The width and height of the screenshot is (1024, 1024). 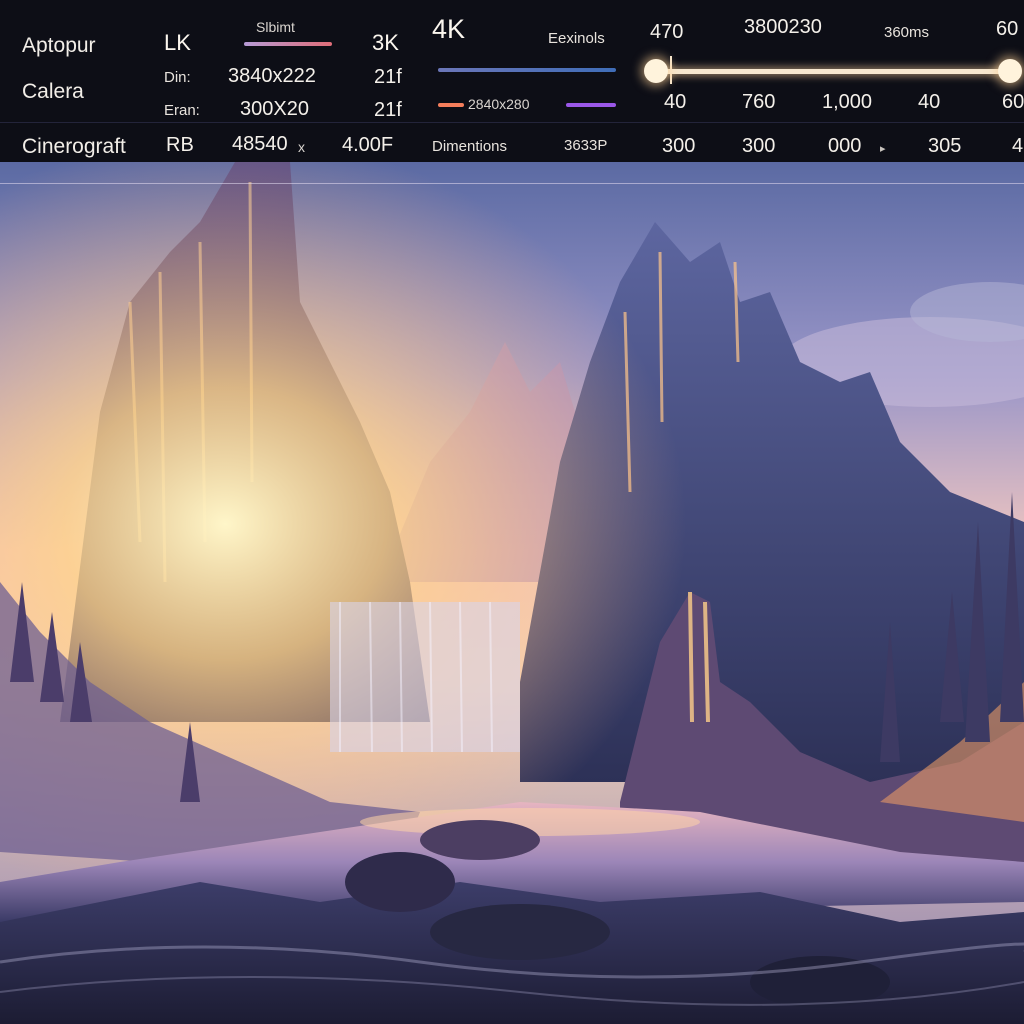 I want to click on label-cinerograft: Cinerograft, so click(x=74, y=146).